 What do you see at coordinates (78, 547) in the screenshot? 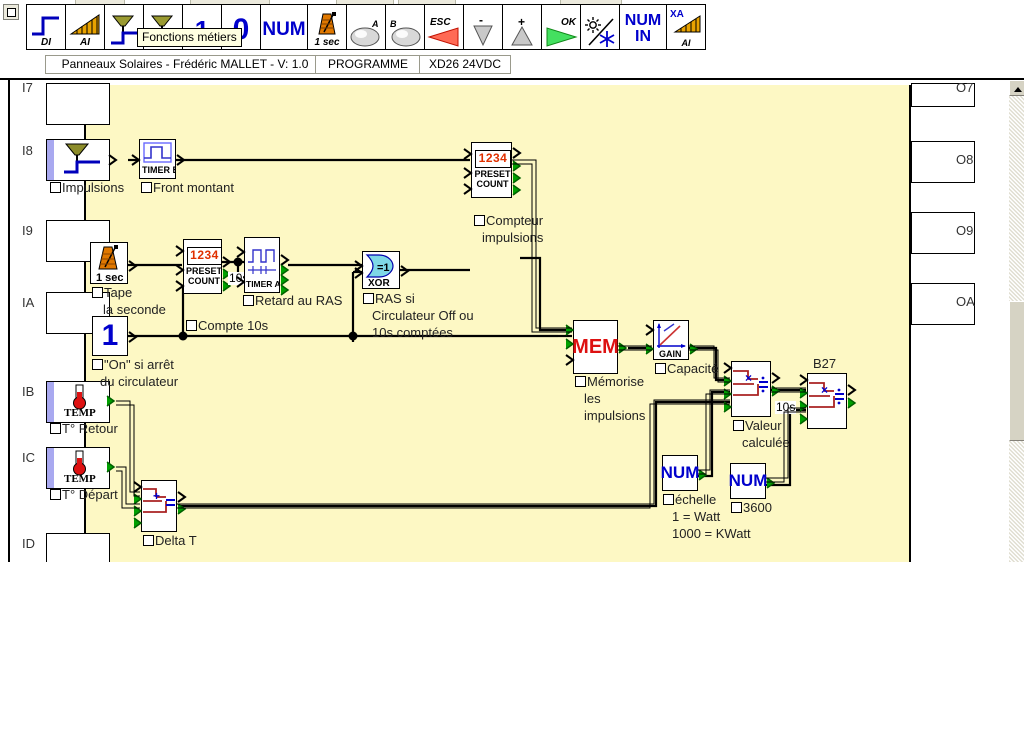
I see `input-slot-id` at bounding box center [78, 547].